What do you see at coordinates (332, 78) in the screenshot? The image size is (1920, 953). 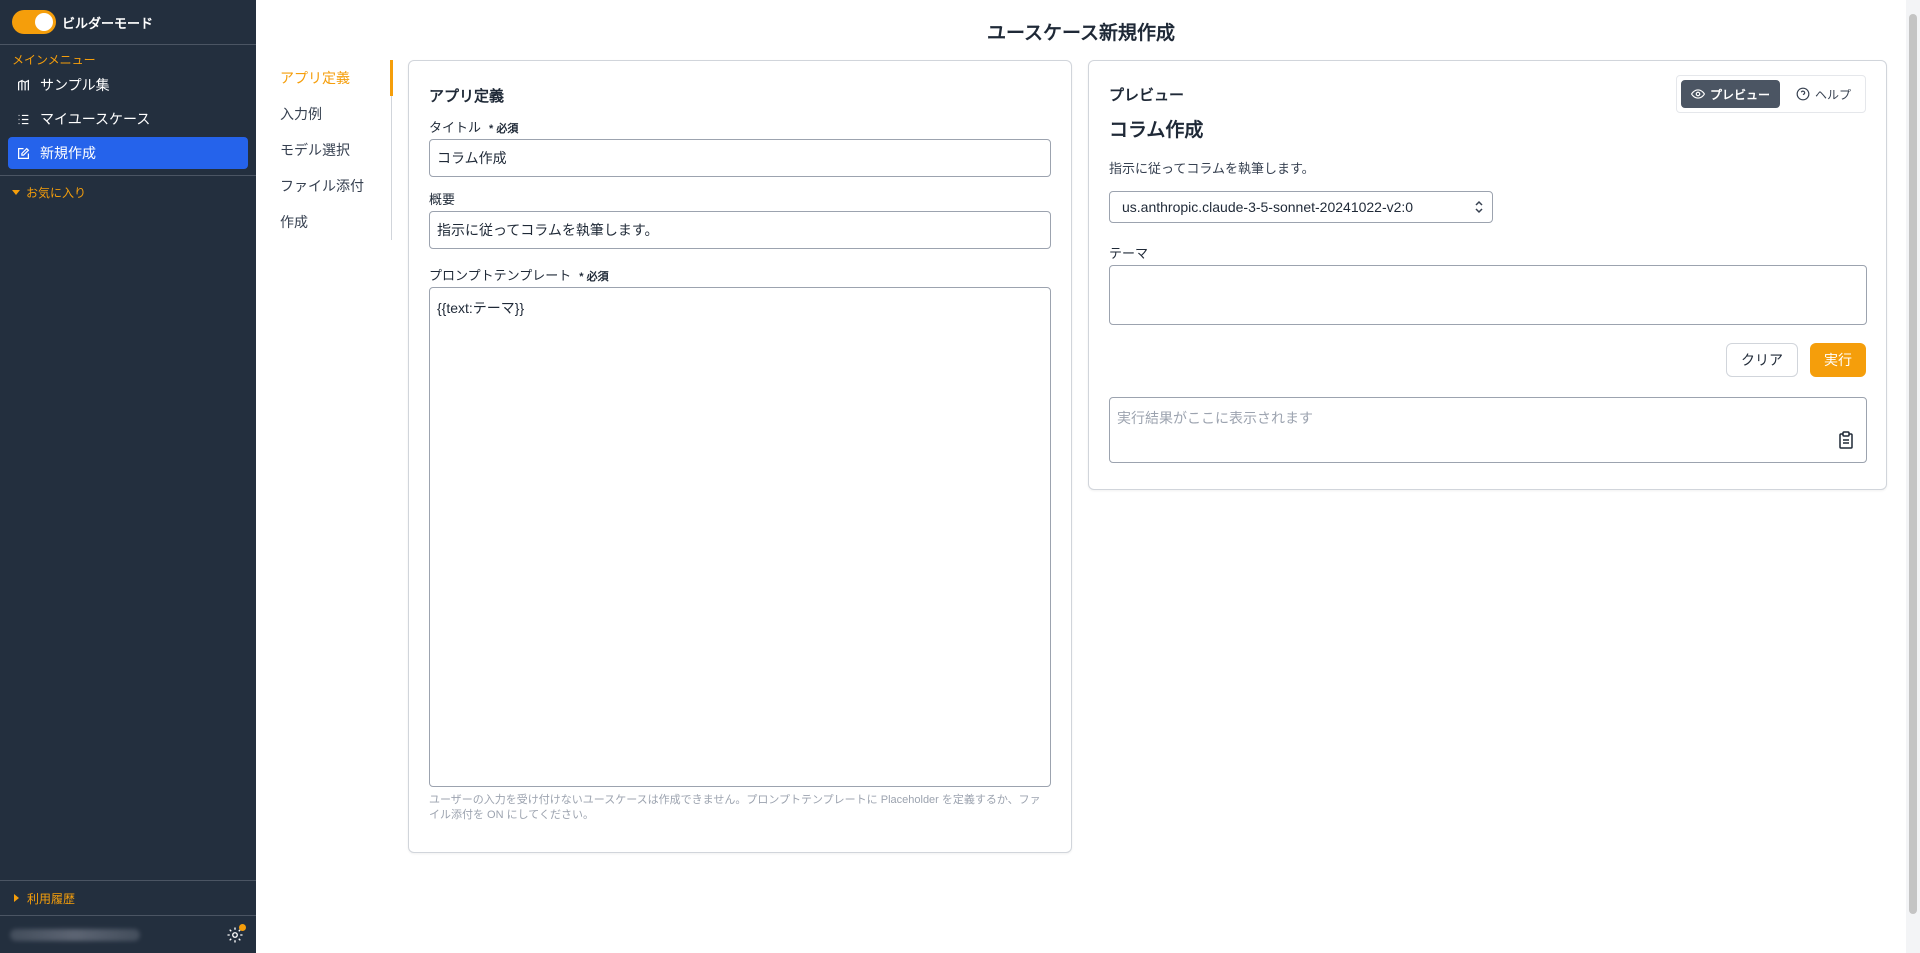 I see `section-nav-app-definition: アプリ定義` at bounding box center [332, 78].